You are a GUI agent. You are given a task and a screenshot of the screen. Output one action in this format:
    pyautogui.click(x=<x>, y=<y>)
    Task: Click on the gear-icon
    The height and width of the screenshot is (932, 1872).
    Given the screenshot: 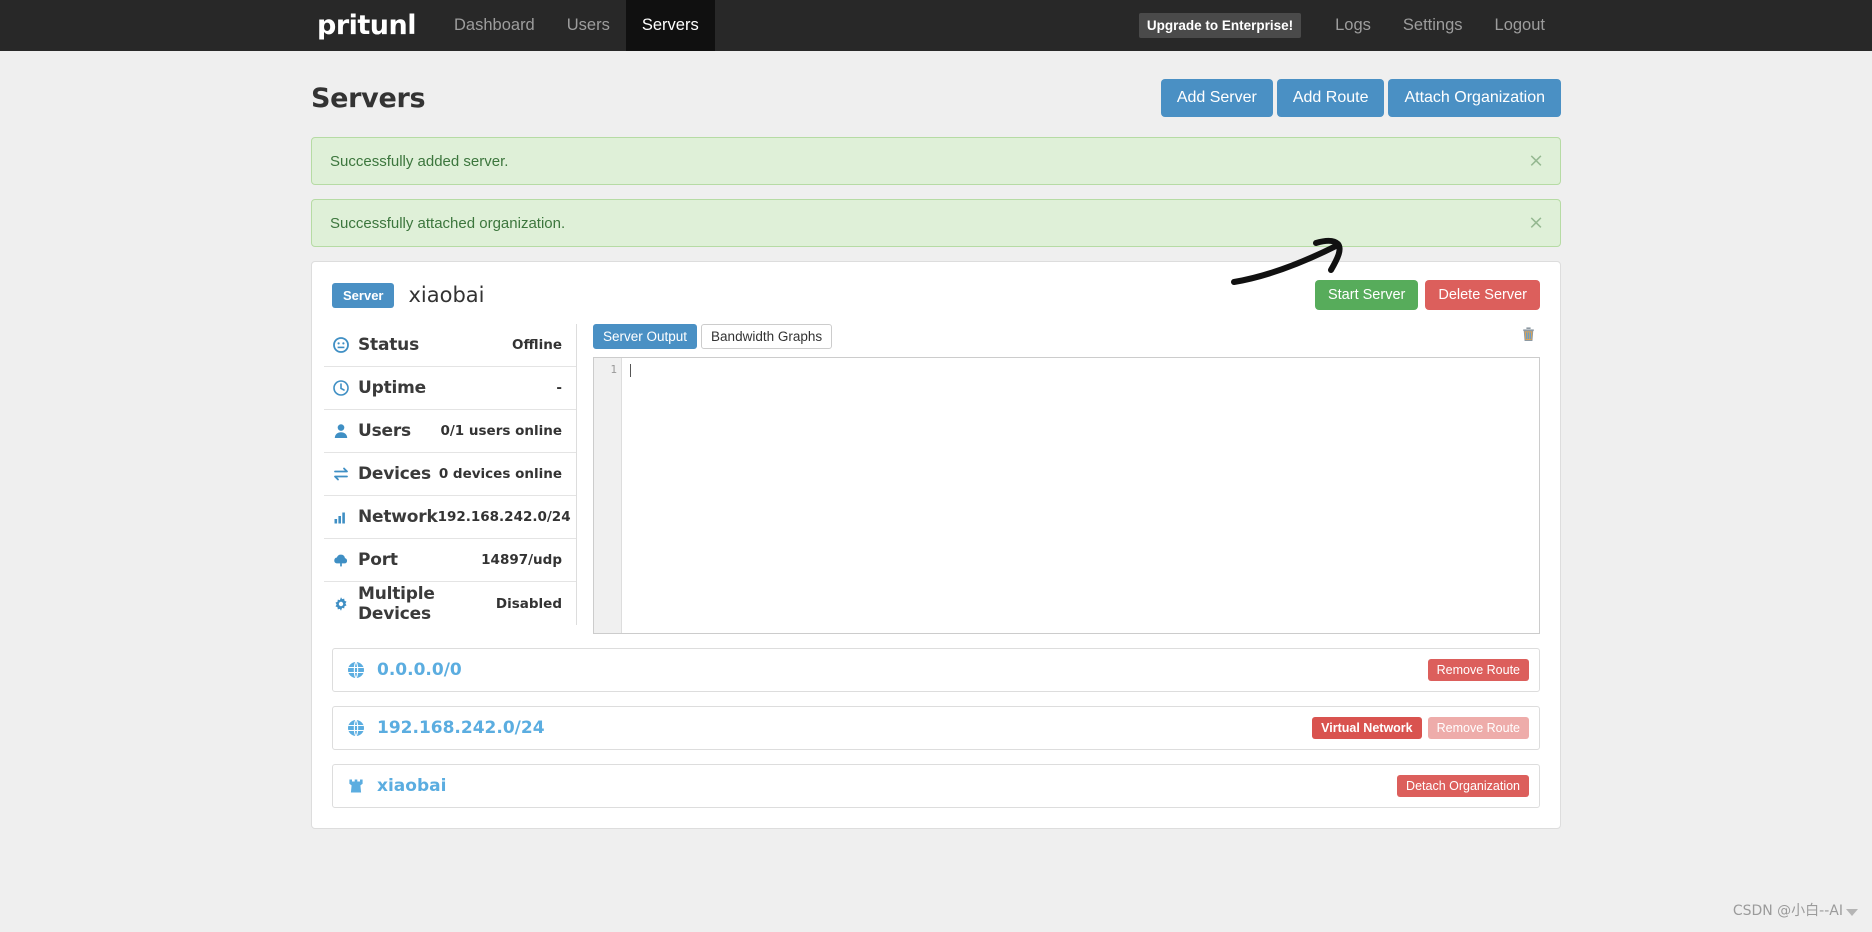 What is the action you would take?
    pyautogui.click(x=341, y=604)
    